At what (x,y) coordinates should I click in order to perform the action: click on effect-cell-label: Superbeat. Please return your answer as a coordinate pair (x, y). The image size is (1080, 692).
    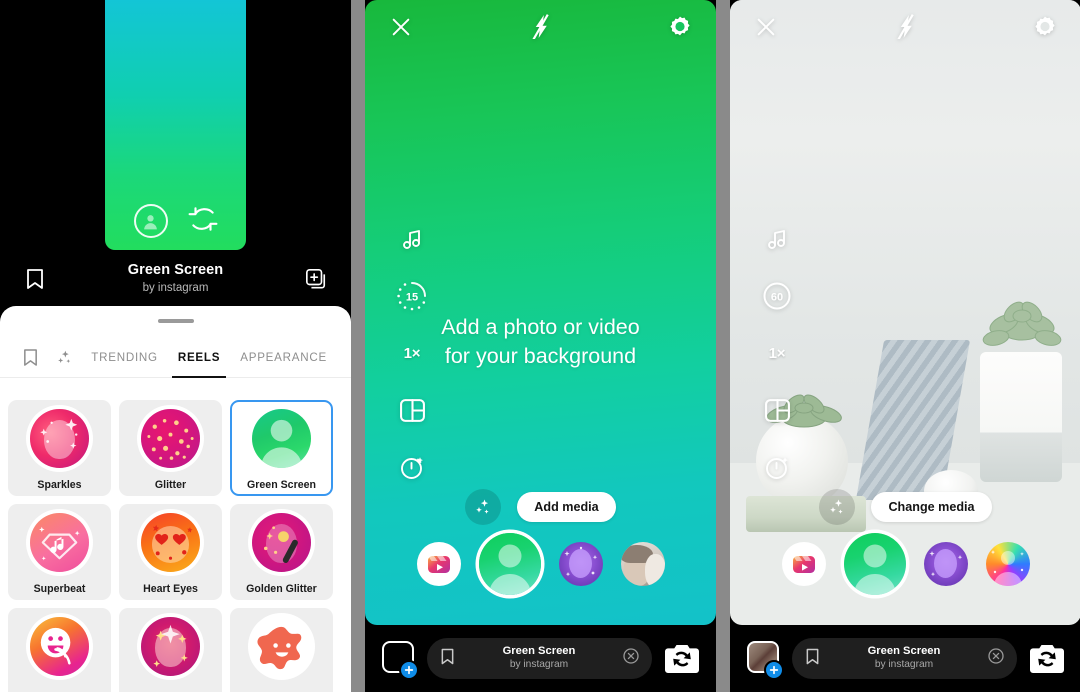
    Looking at the image, I should click on (59, 589).